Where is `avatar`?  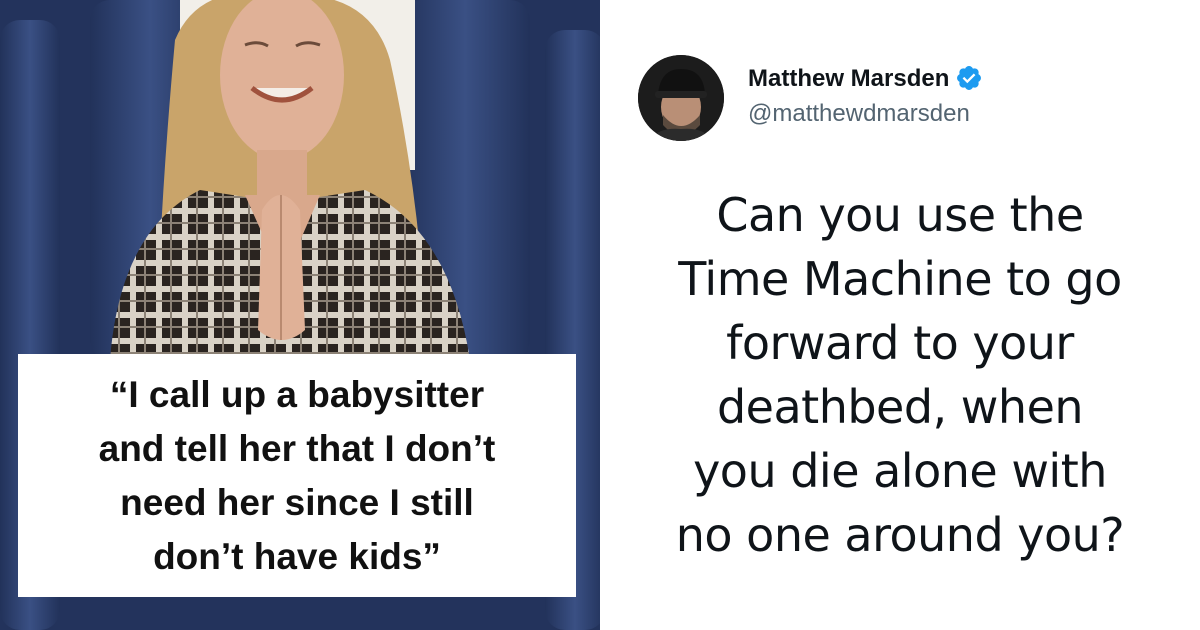 avatar is located at coordinates (681, 98).